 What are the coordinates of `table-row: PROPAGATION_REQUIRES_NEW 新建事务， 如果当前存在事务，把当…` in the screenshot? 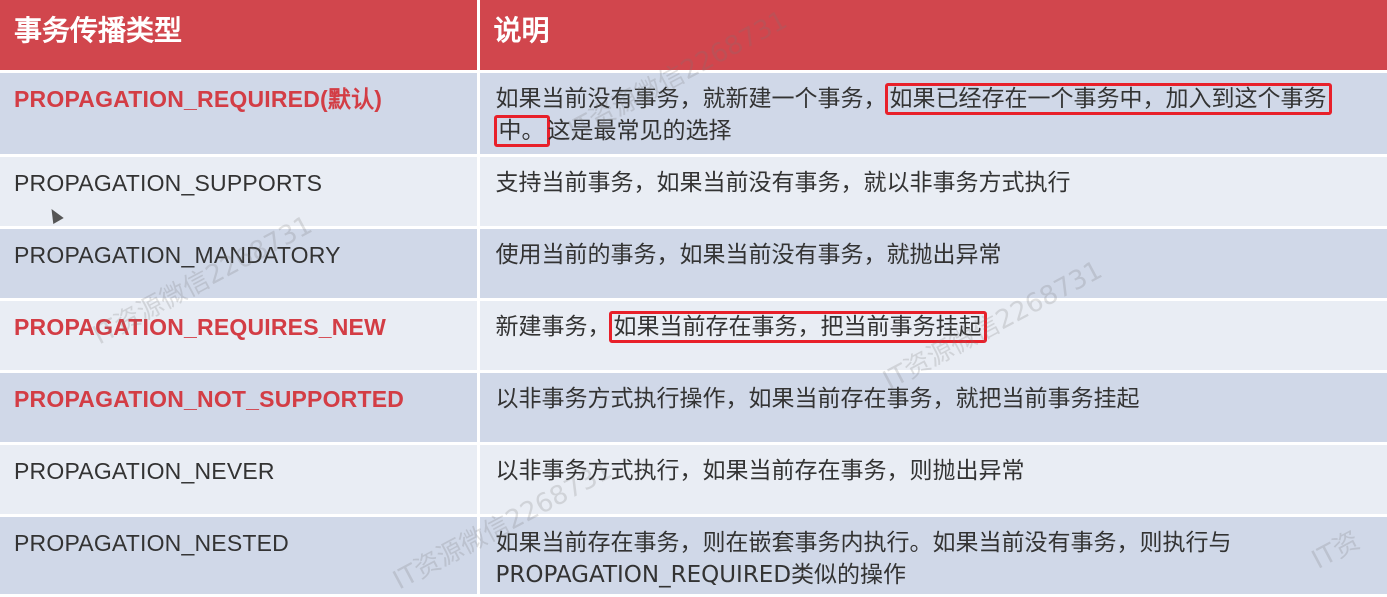 It's located at (693, 336).